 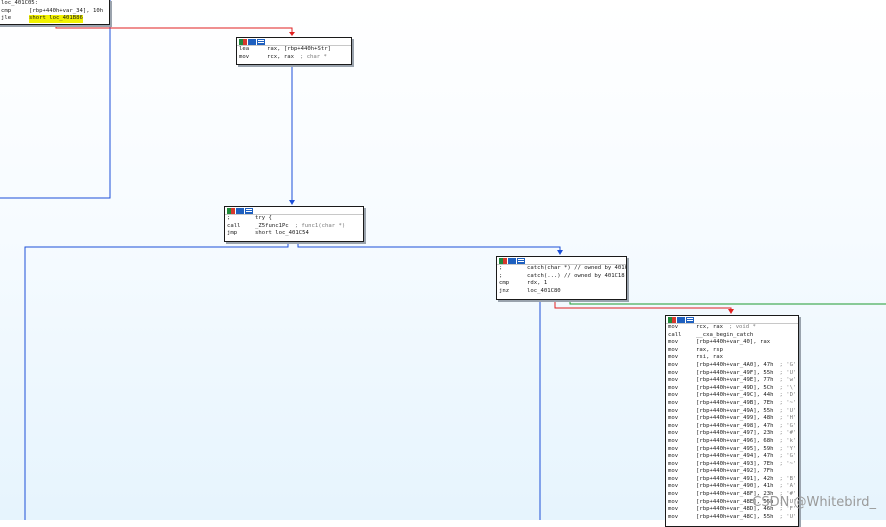 I want to click on asm-line: mov [rbp+440h+var_49C], 44h ; 'D', so click(x=732, y=396).